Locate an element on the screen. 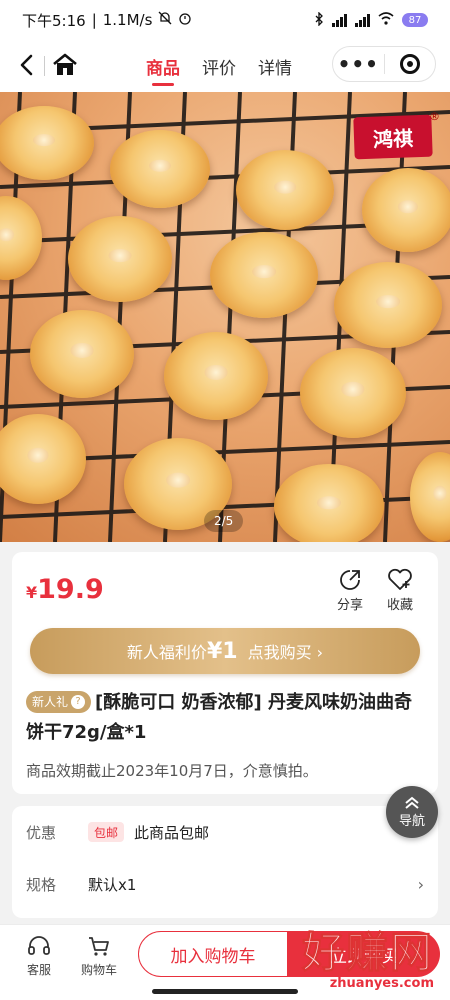  nav-bar: 商品 评价 详情 ••• is located at coordinates (225, 66).